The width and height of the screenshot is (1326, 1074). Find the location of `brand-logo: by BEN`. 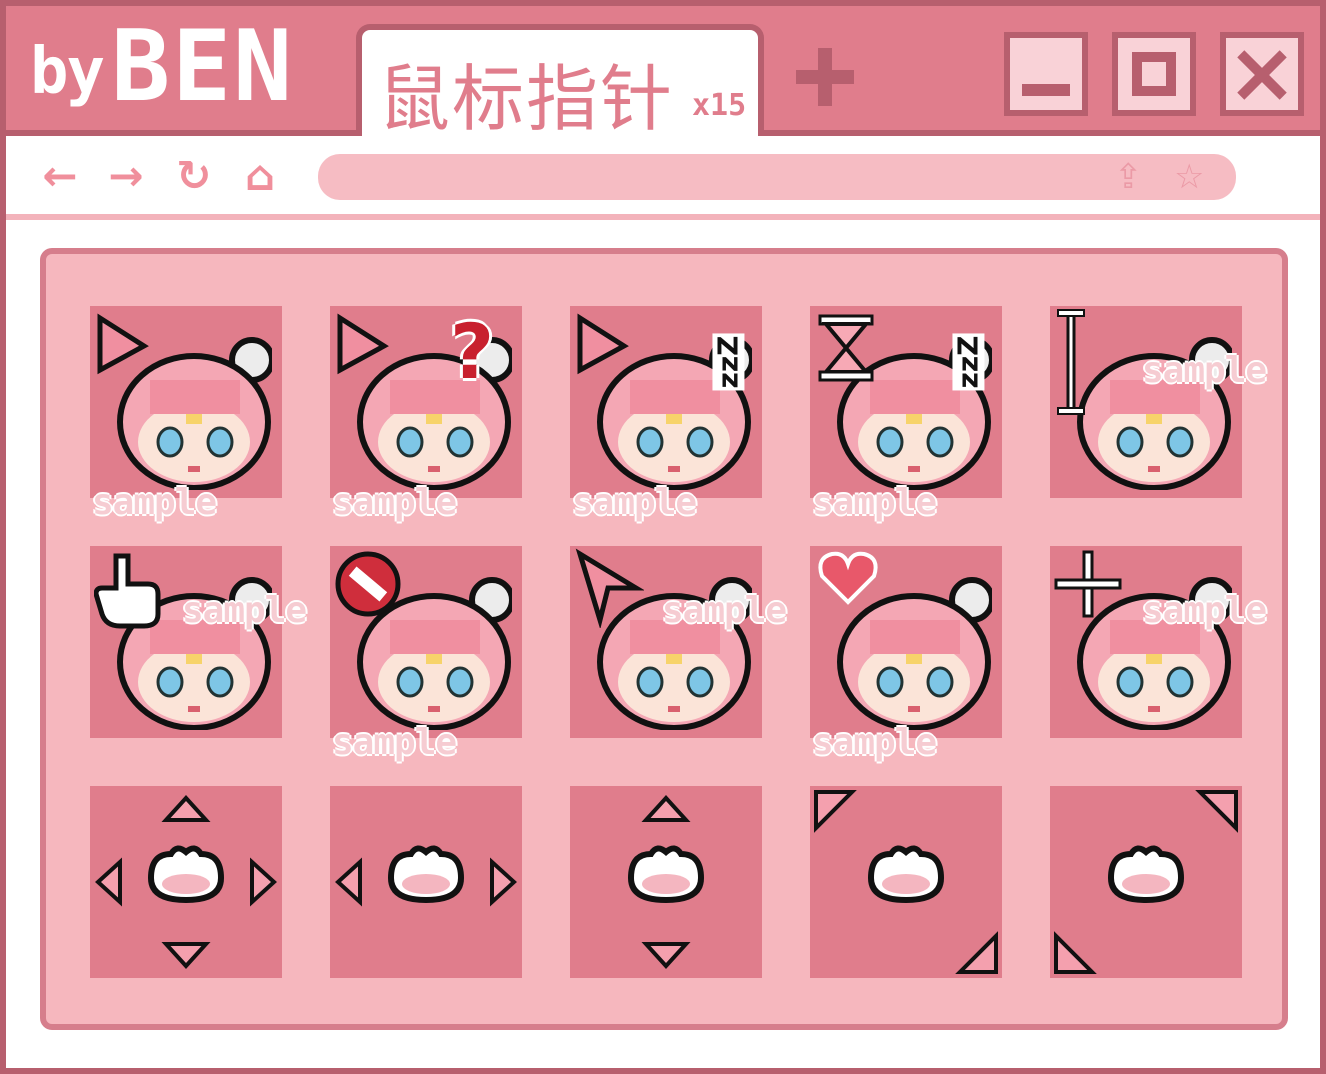

brand-logo: by BEN is located at coordinates (162, 67).